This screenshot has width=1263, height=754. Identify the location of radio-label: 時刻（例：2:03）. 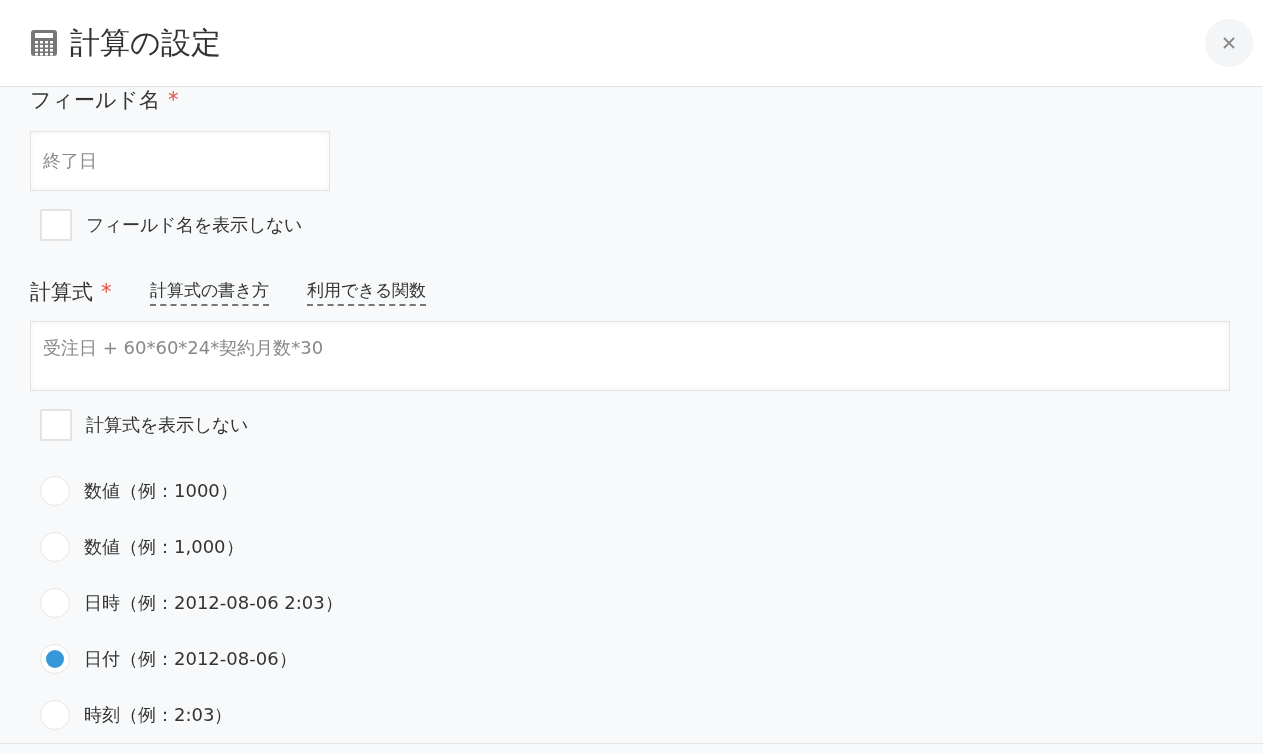
(158, 715).